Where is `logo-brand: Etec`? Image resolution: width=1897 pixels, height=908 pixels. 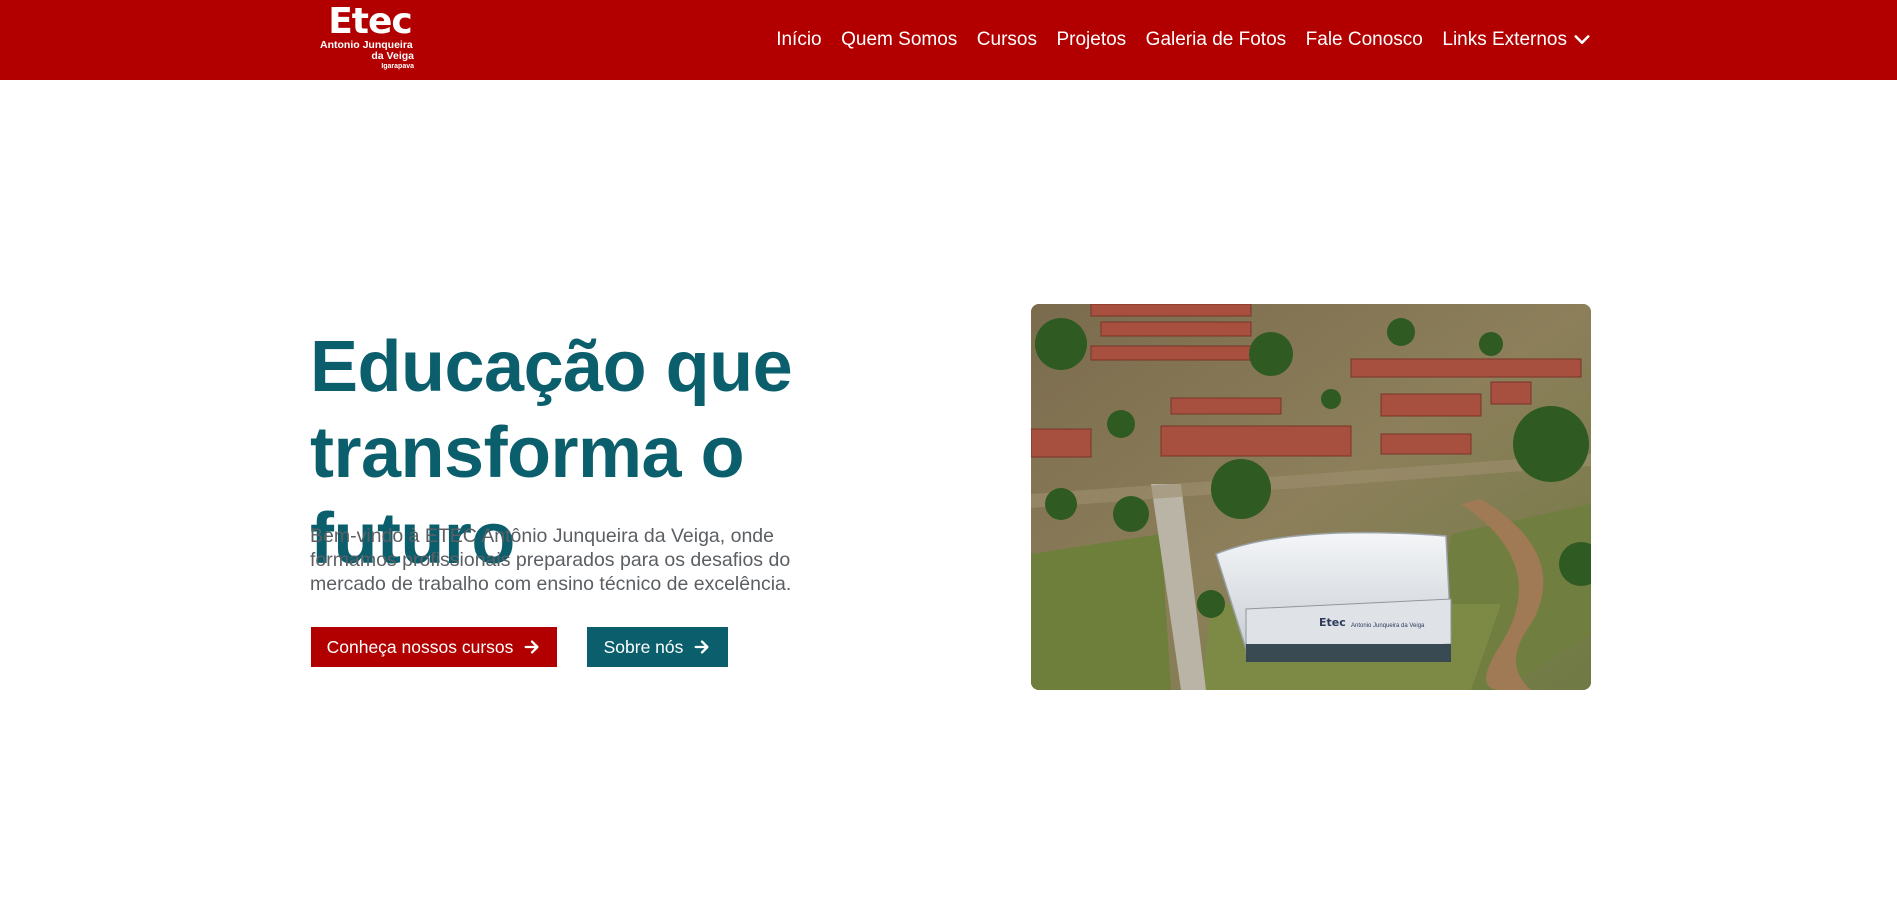 logo-brand: Etec is located at coordinates (370, 21).